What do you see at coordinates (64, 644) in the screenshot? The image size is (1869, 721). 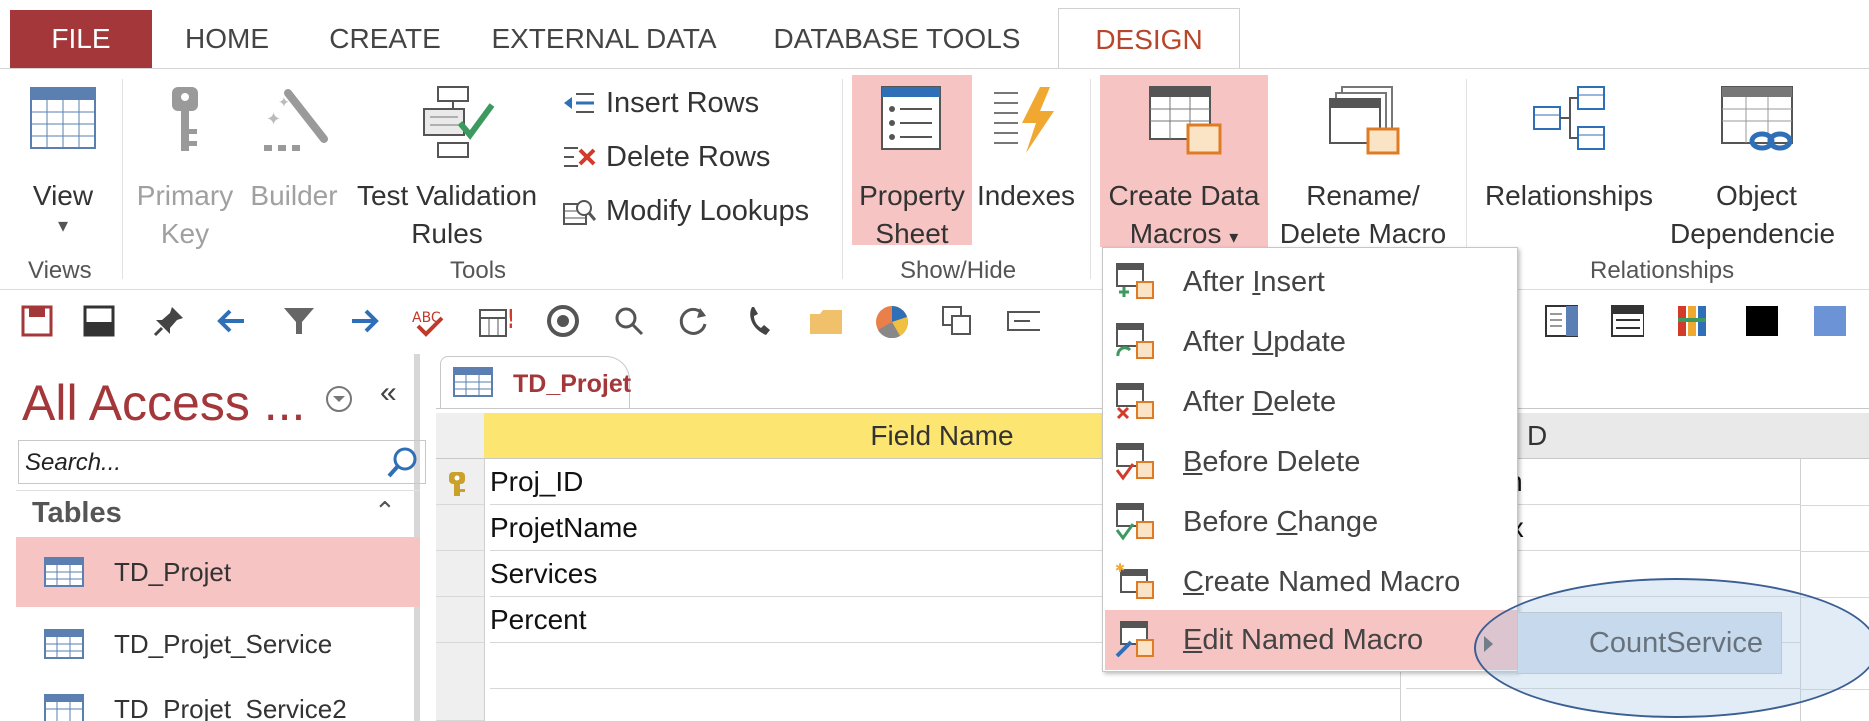 I see `table-icon` at bounding box center [64, 644].